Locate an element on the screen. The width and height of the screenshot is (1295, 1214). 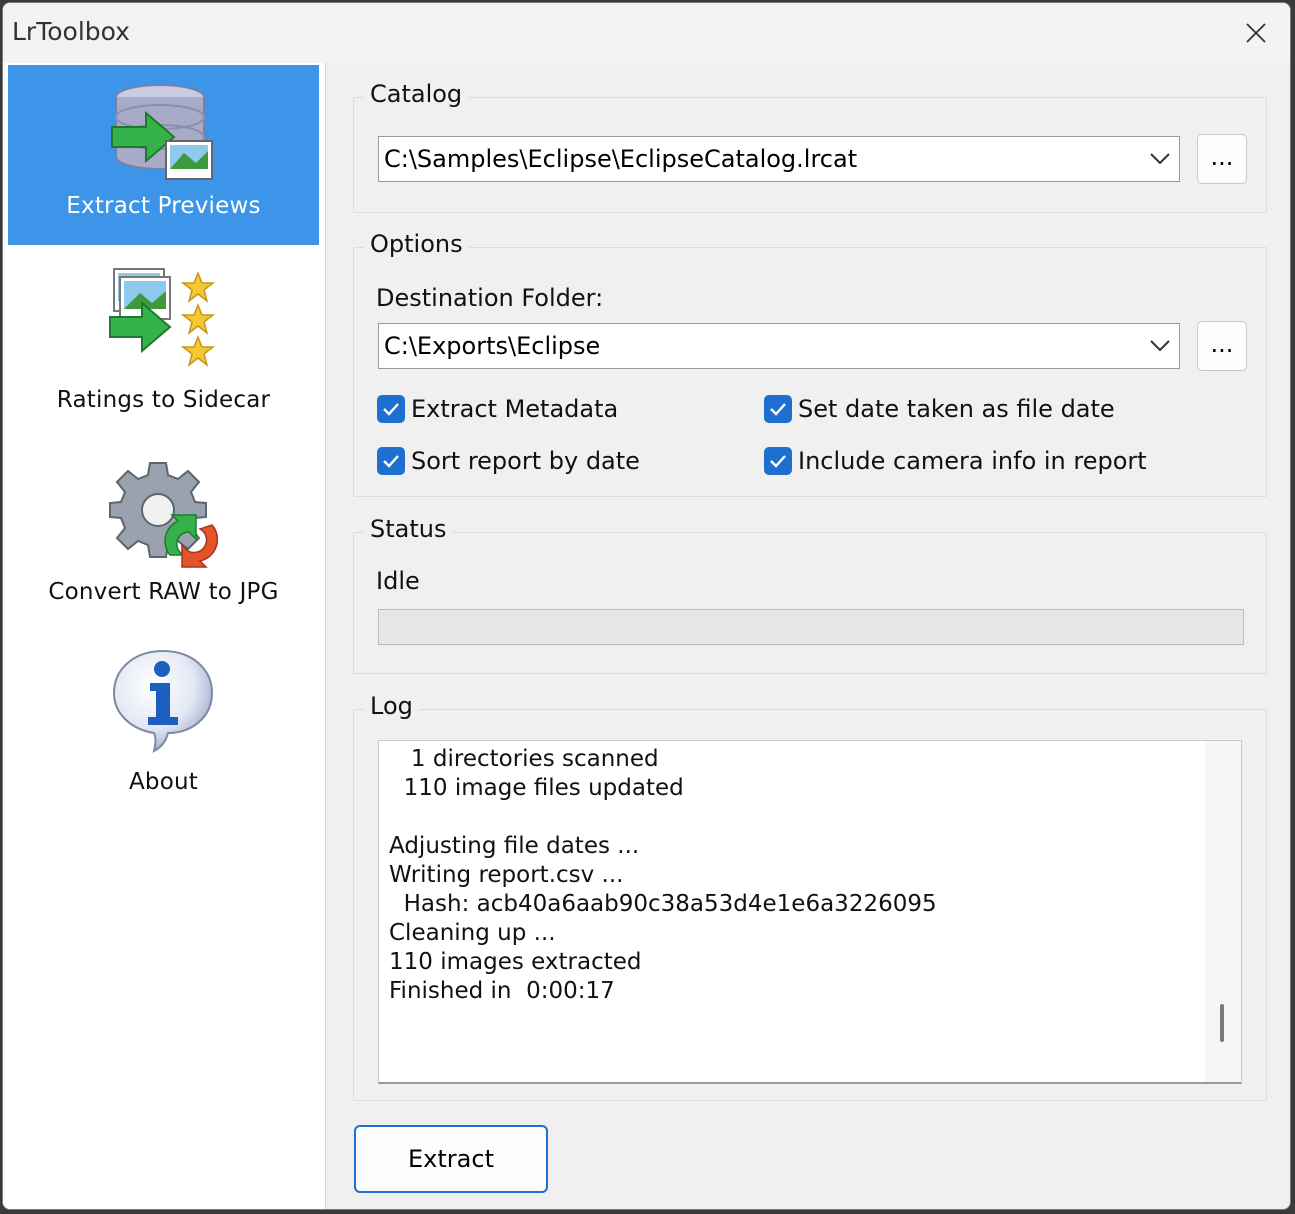
sidebar-item-ratings-to-sidecar: Ratings to Sidecar is located at coordinates (163, 353).